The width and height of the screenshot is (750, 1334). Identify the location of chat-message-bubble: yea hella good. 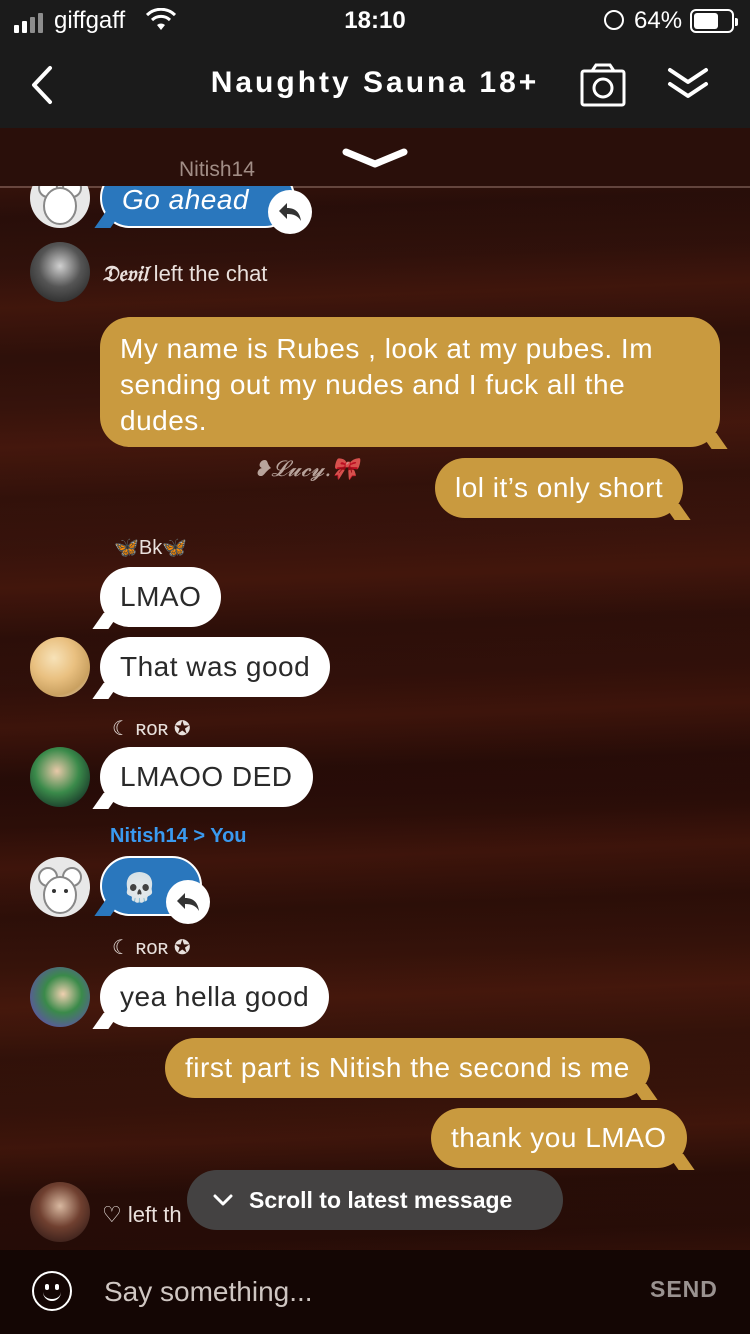
(215, 997).